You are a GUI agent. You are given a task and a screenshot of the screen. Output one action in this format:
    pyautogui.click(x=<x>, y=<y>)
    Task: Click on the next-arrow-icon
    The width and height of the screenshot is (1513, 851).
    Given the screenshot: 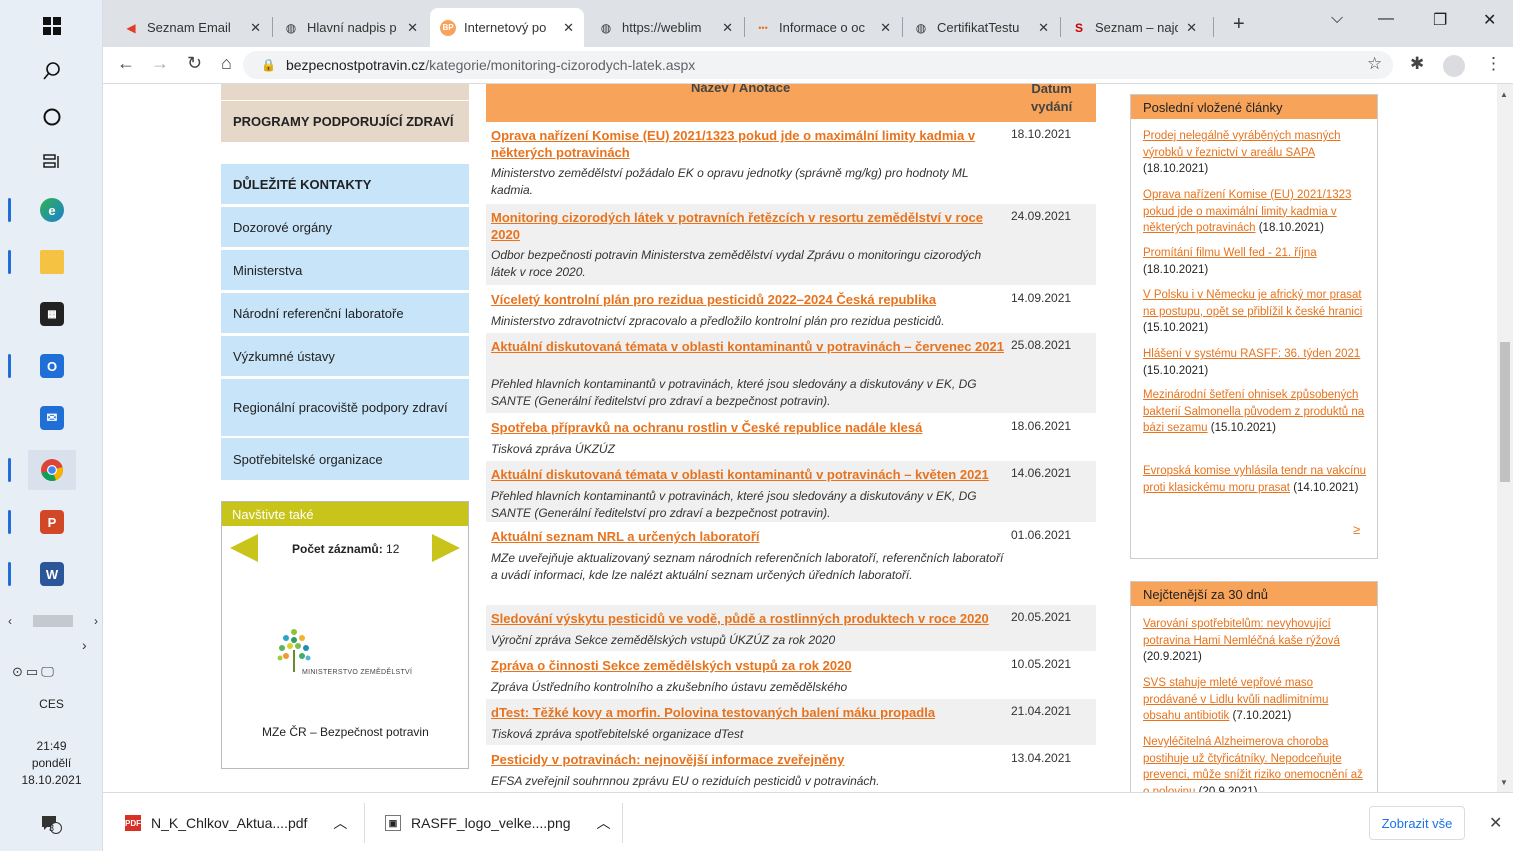 What is the action you would take?
    pyautogui.click(x=446, y=548)
    